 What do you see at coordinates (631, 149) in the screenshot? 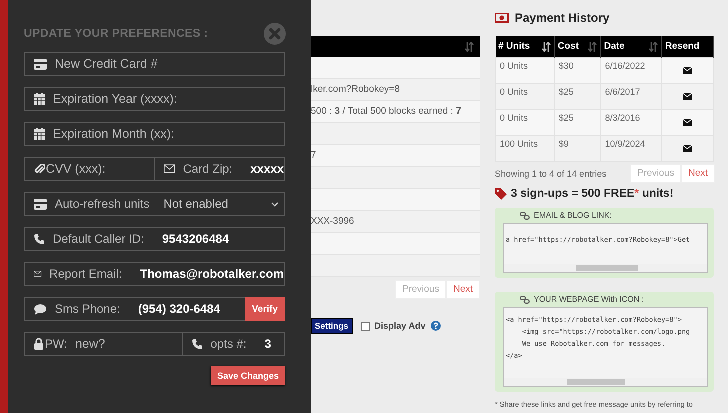
I see `table-cell: 10/9/2024` at bounding box center [631, 149].